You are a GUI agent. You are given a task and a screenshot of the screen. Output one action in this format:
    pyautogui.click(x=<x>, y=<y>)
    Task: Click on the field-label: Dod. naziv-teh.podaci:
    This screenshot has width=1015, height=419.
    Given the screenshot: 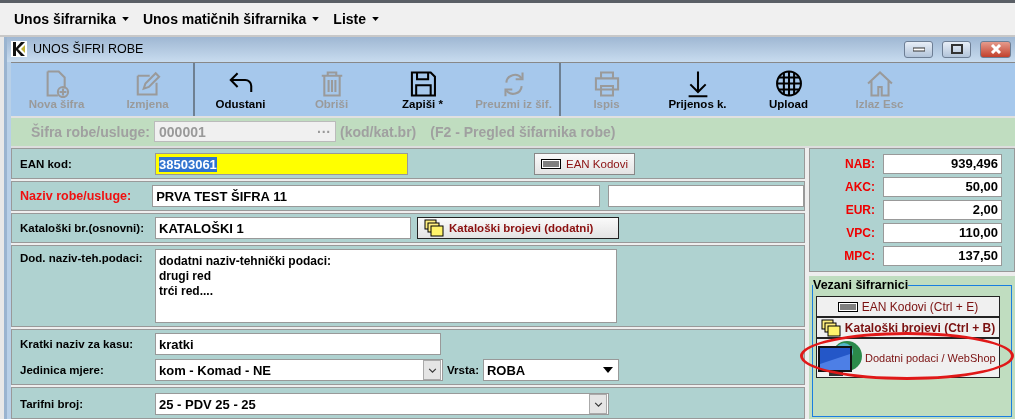 What is the action you would take?
    pyautogui.click(x=82, y=257)
    